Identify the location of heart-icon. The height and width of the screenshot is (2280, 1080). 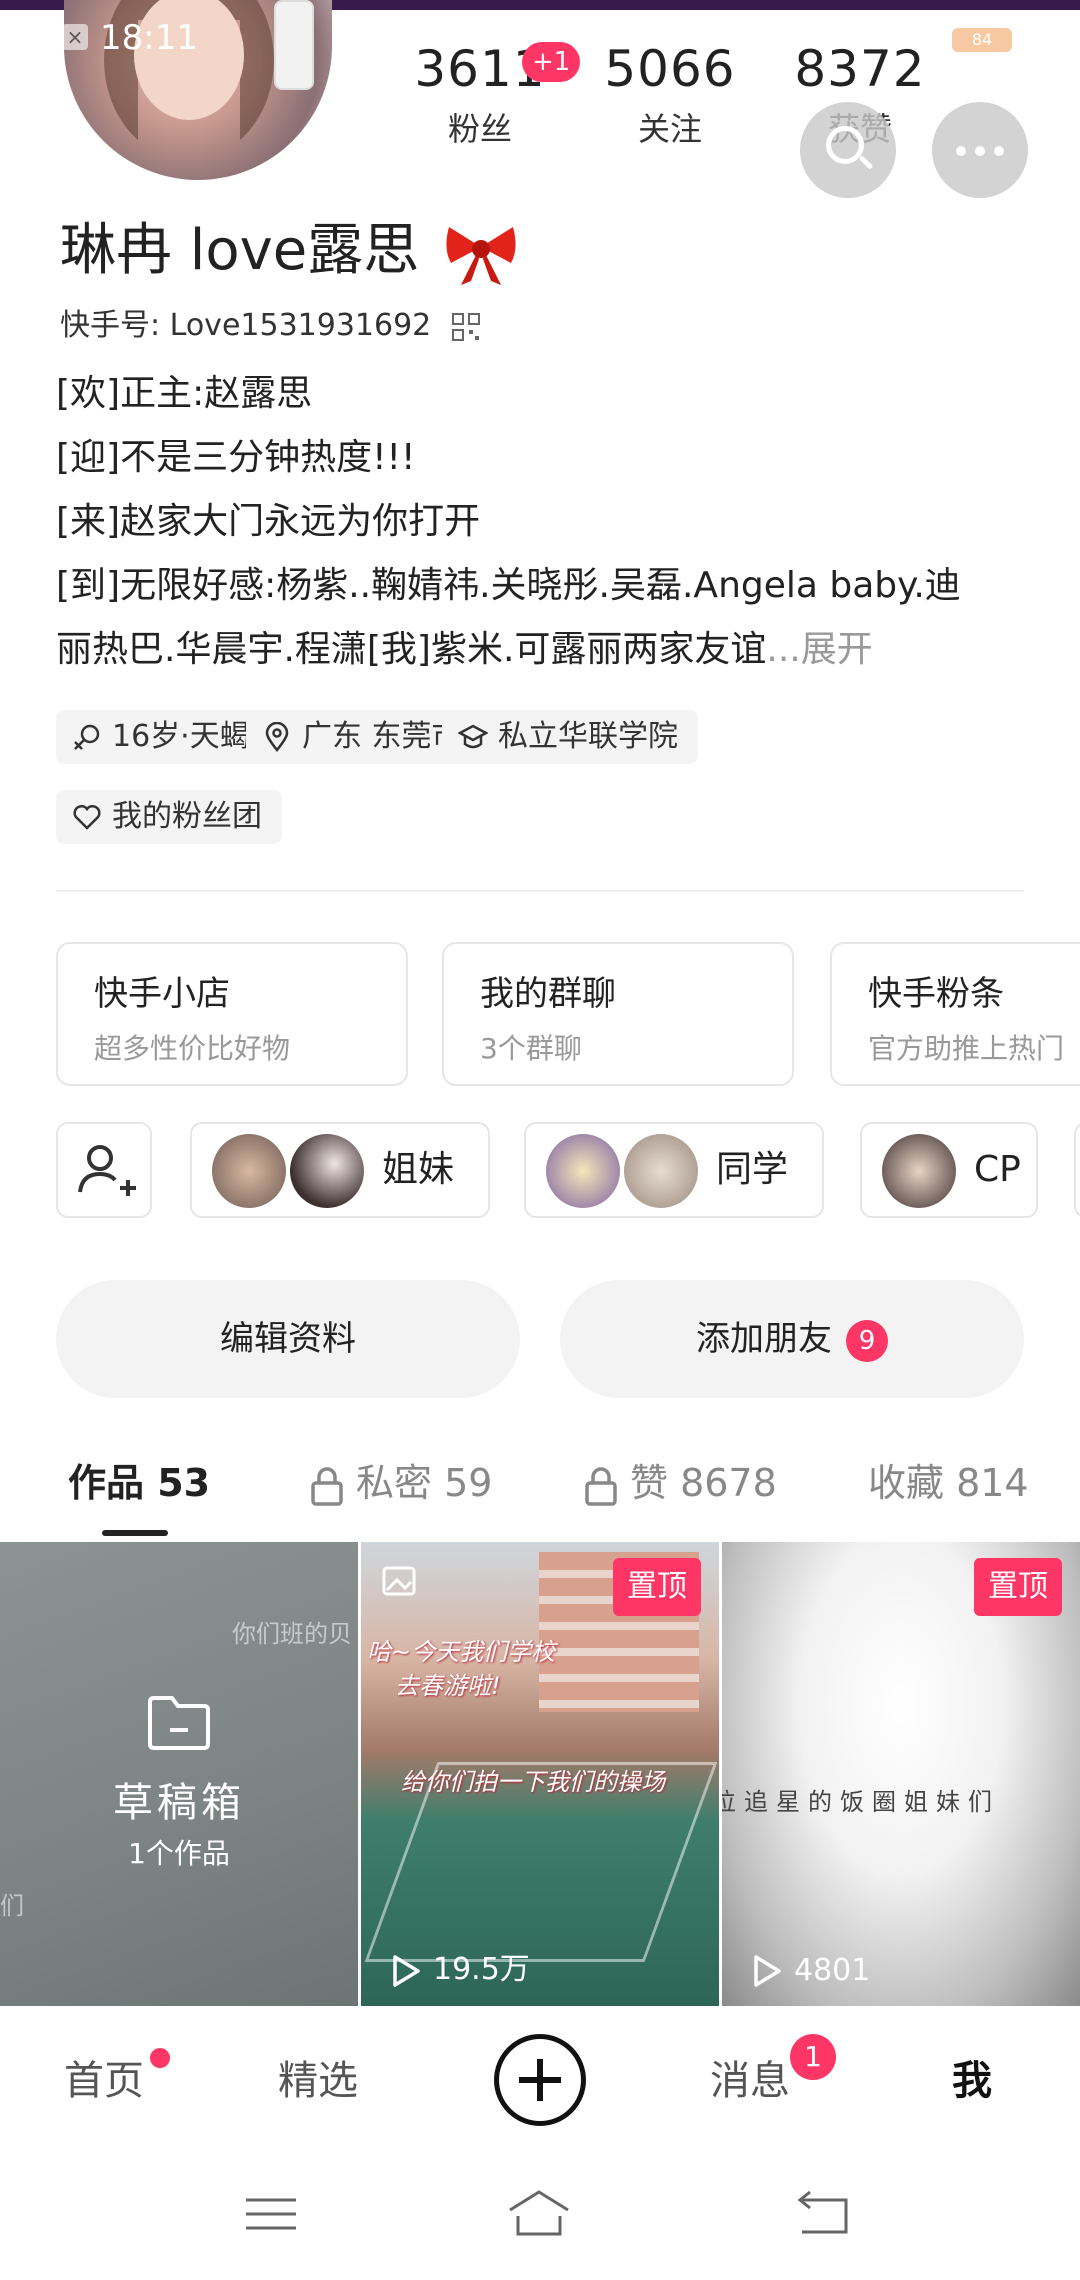
(87, 817).